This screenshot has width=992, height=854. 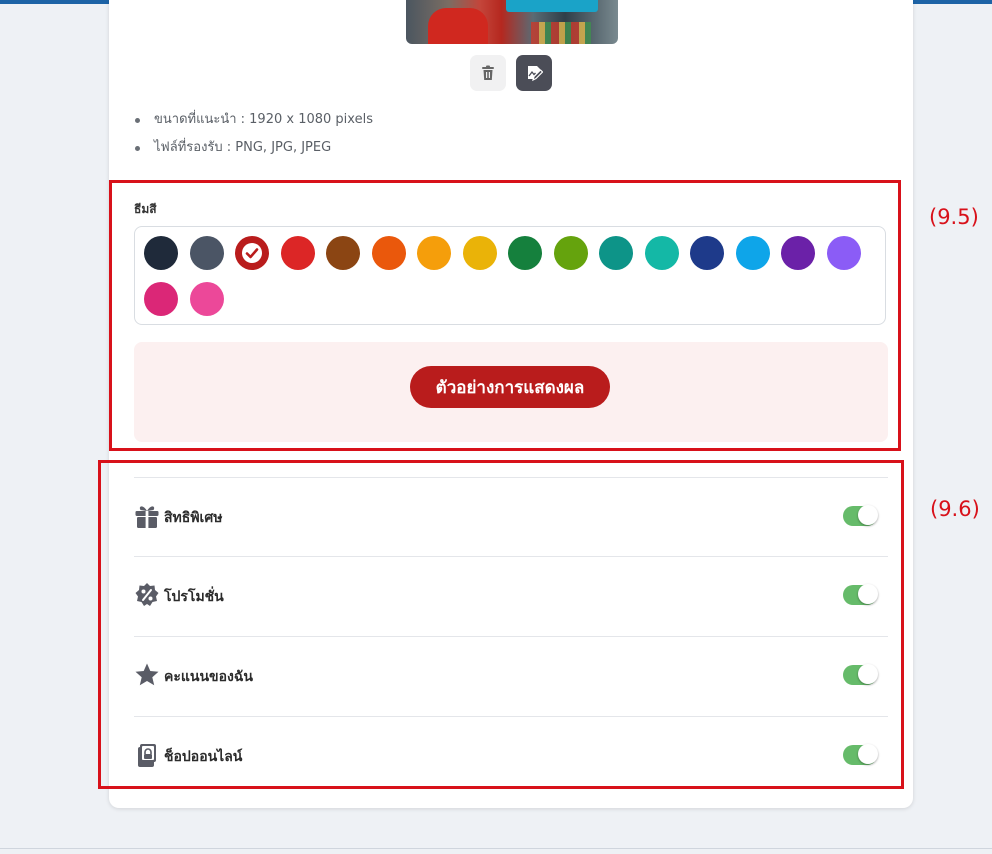 I want to click on annotation-label-theme: (9.5), so click(x=954, y=217).